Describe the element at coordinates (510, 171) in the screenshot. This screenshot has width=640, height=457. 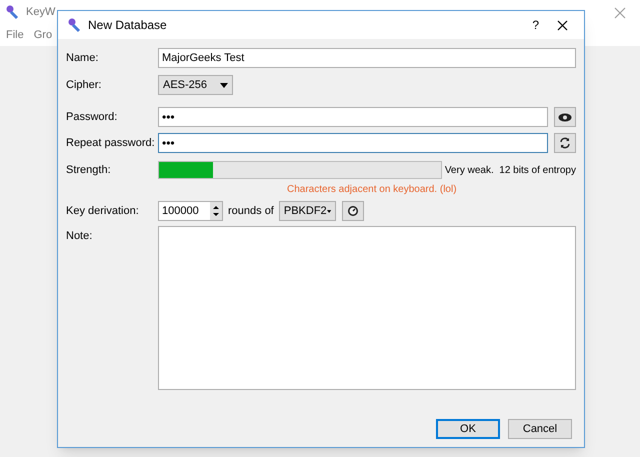
I see `strength-reading: Very weak. 12 bits of entropy` at that location.